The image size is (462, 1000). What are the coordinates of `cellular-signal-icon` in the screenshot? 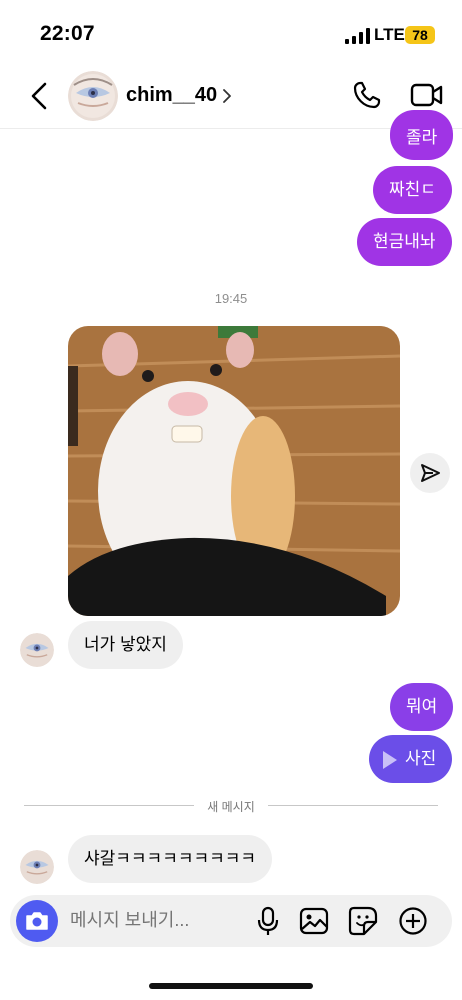 It's located at (357, 36).